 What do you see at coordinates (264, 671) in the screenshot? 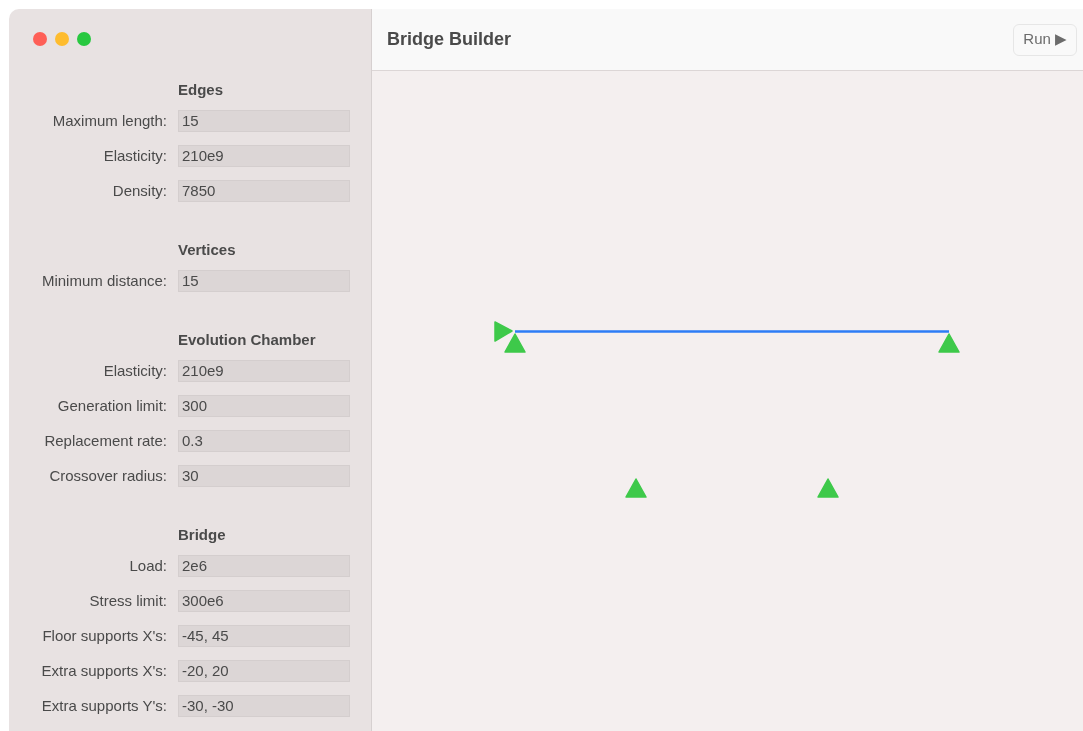
I see `input-field: -20, 20` at bounding box center [264, 671].